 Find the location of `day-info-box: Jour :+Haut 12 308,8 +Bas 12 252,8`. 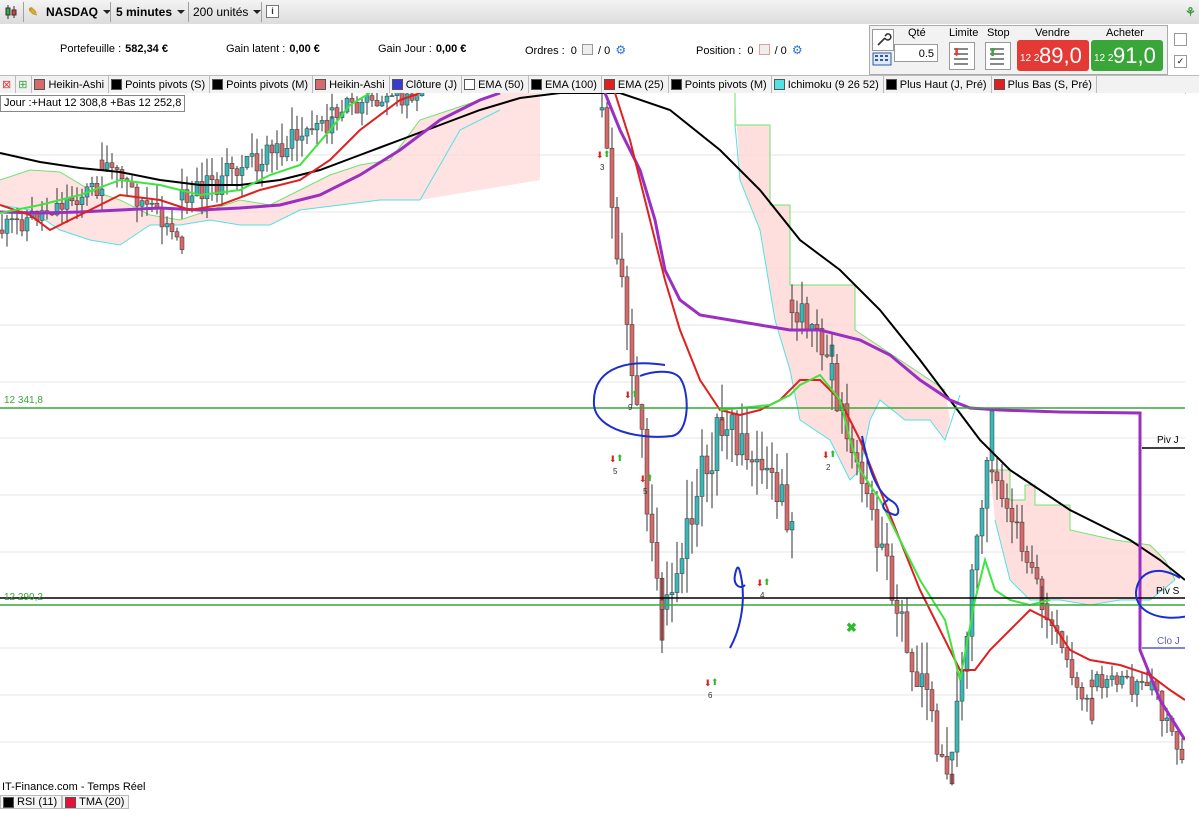

day-info-box: Jour :+Haut 12 308,8 +Bas 12 252,8 is located at coordinates (93, 103).